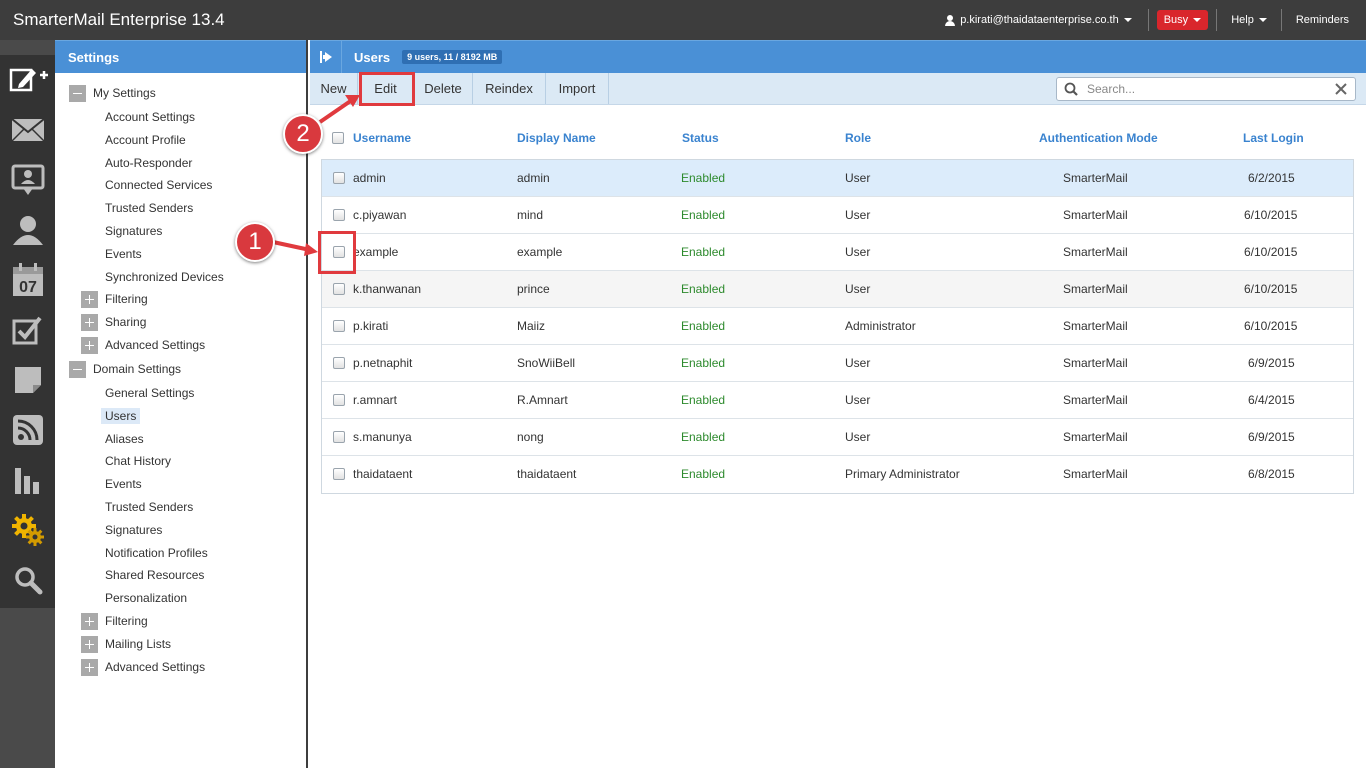 This screenshot has width=1366, height=768. What do you see at coordinates (124, 439) in the screenshot?
I see `tree-item-aliases: Aliases` at bounding box center [124, 439].